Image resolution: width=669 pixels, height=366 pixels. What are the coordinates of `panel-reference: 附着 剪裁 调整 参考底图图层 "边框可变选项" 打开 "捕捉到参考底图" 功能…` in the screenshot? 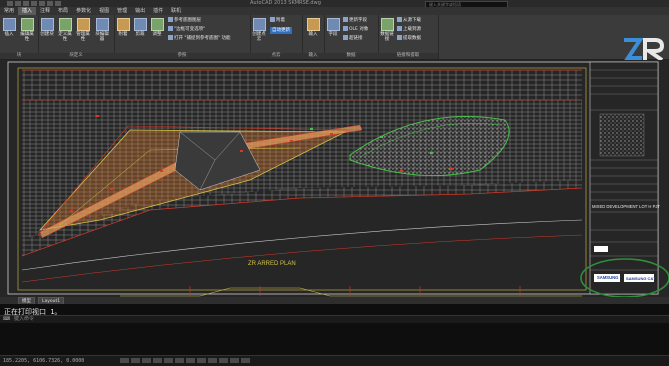 It's located at (182, 37).